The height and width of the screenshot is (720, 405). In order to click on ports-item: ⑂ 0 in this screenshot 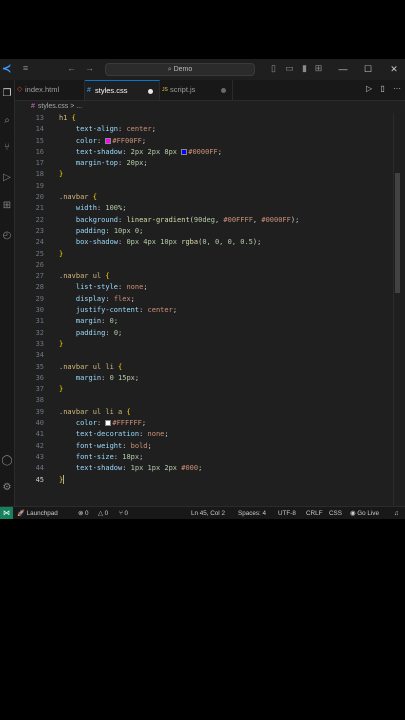, I will do `click(123, 513)`.